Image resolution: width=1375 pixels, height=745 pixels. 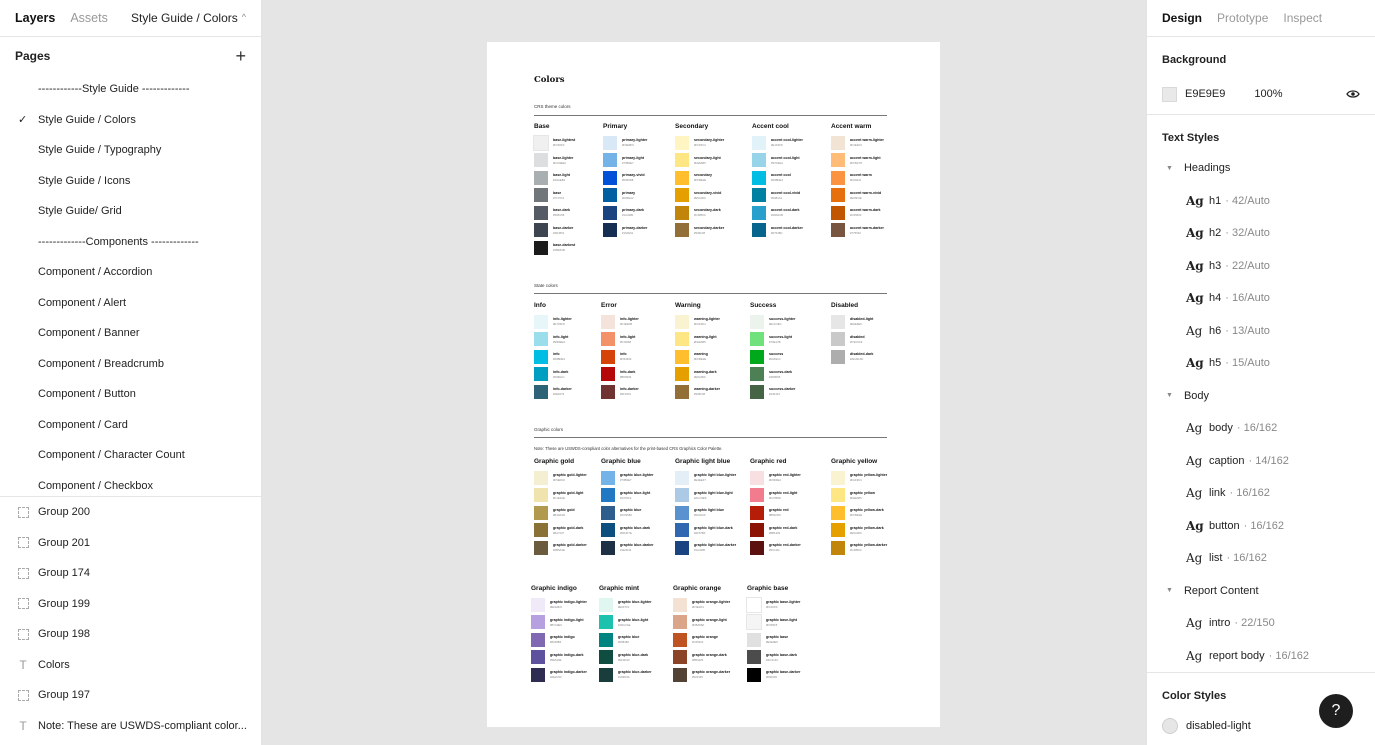 What do you see at coordinates (1261, 201) in the screenshot?
I see `text-style-item: Ag h1 · 42/Auto` at bounding box center [1261, 201].